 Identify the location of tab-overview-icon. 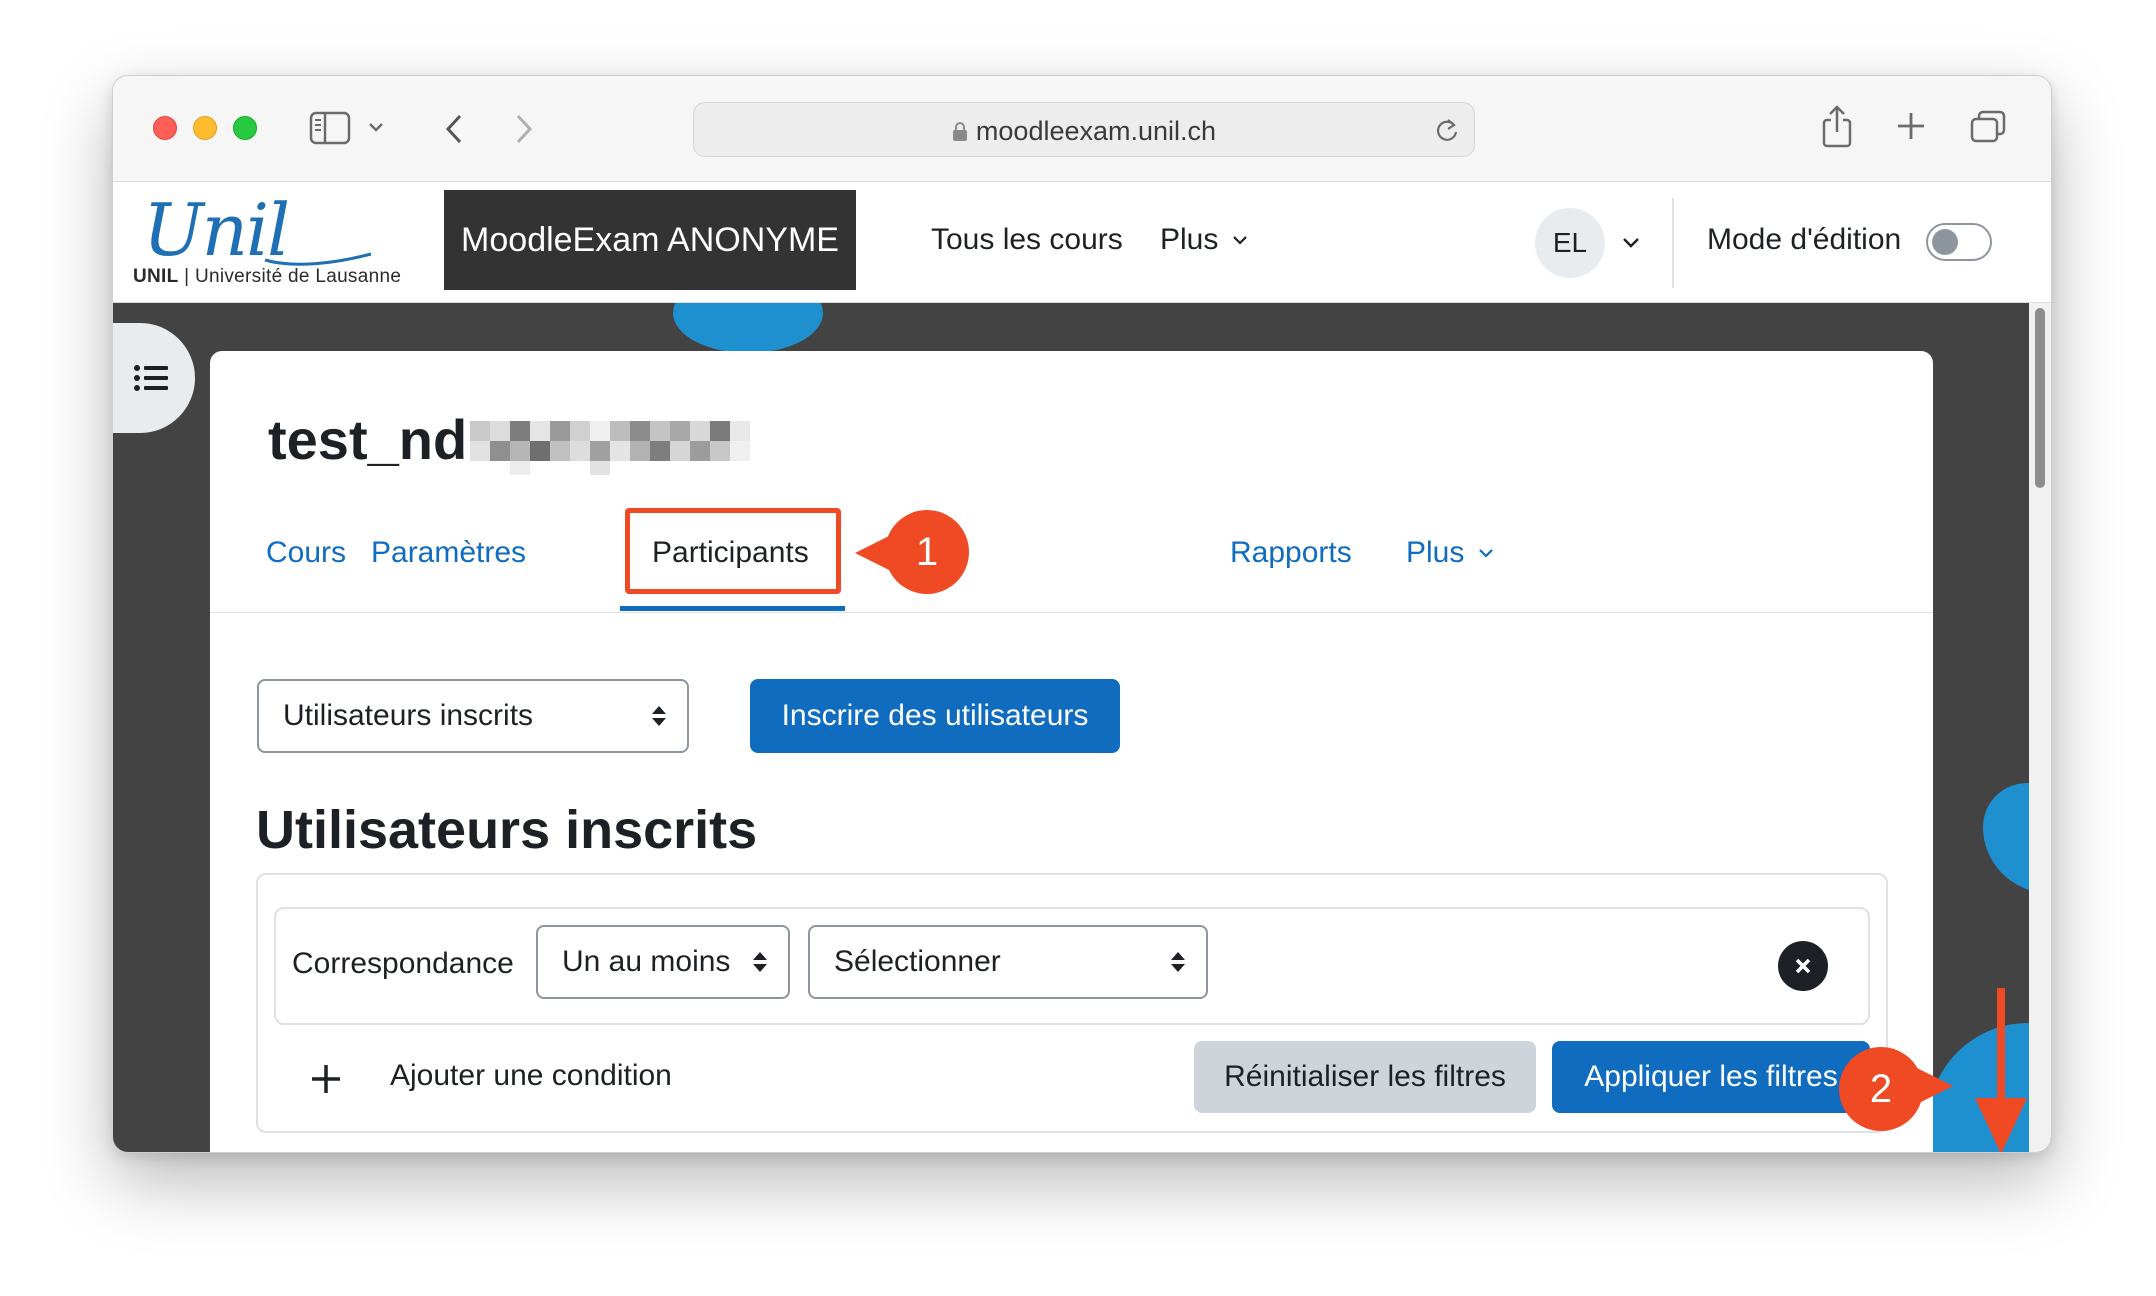
(1988, 127).